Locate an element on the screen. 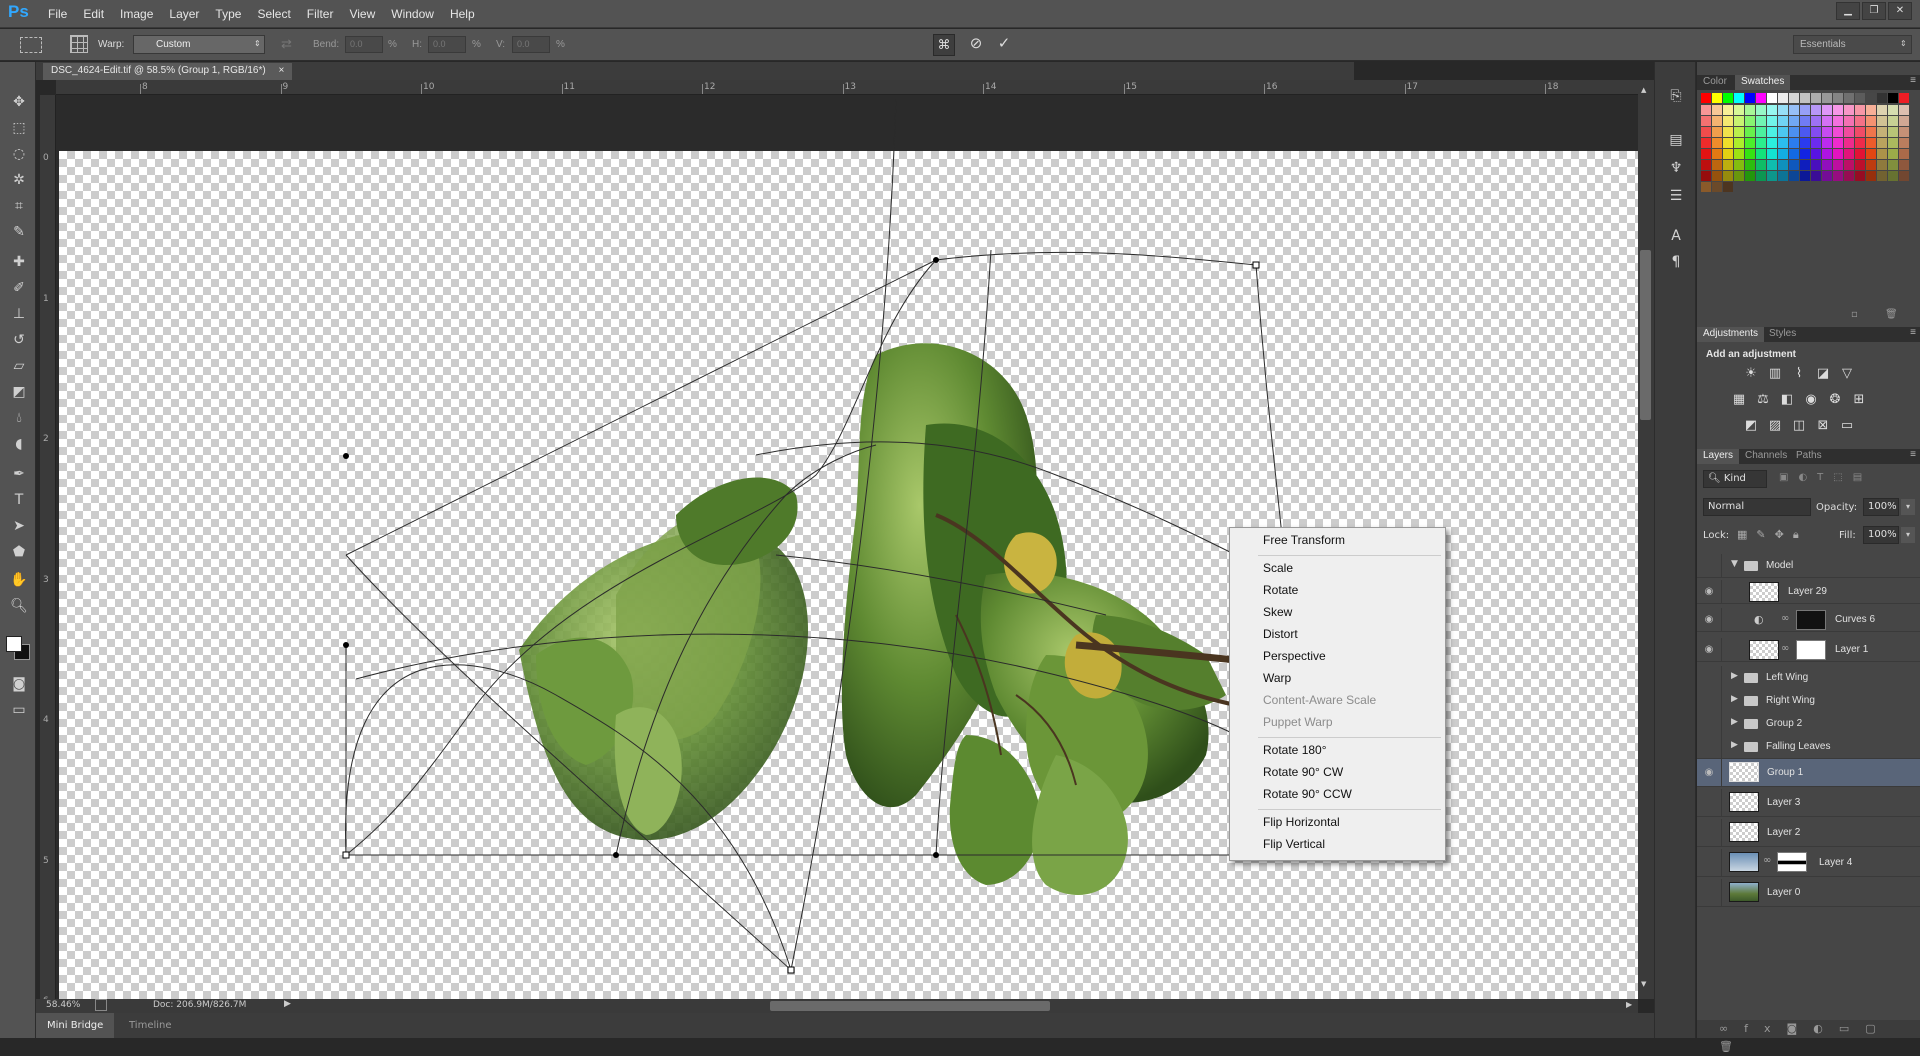 The image size is (1920, 1056). healing-brush-tool-icon: ✚ is located at coordinates (19, 262).